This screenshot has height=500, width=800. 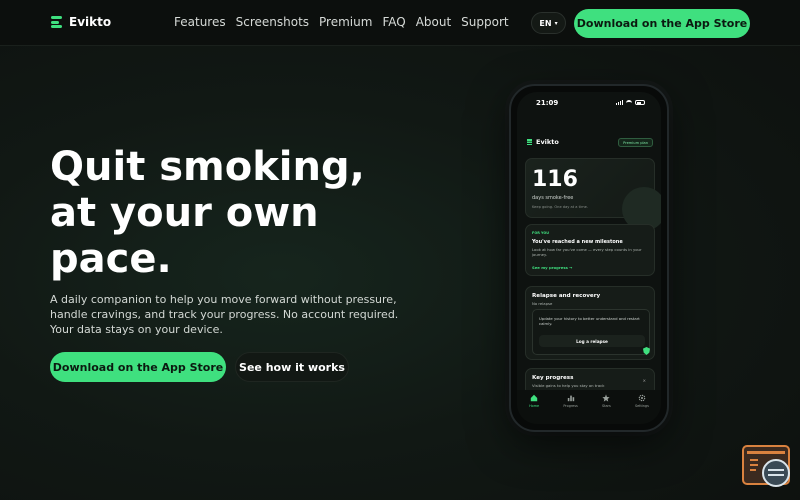 What do you see at coordinates (641, 406) in the screenshot?
I see `tab-label: Settings` at bounding box center [641, 406].